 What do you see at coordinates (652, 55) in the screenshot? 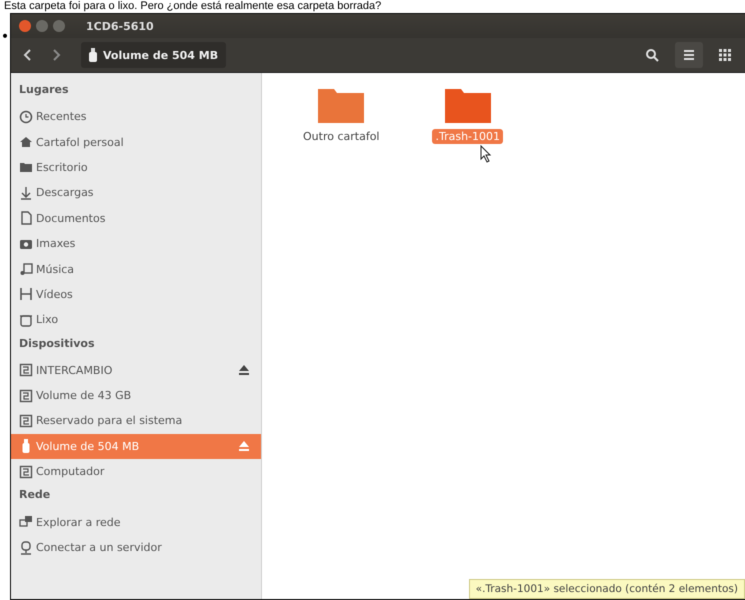
I see `search-icon` at bounding box center [652, 55].